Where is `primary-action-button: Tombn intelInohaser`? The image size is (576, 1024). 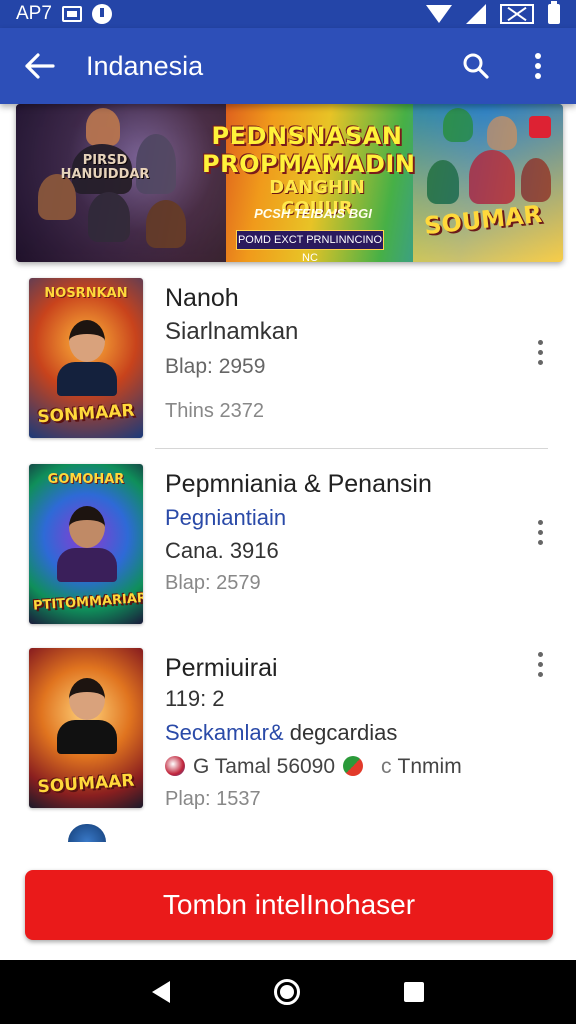 primary-action-button: Tombn intelInohaser is located at coordinates (289, 905).